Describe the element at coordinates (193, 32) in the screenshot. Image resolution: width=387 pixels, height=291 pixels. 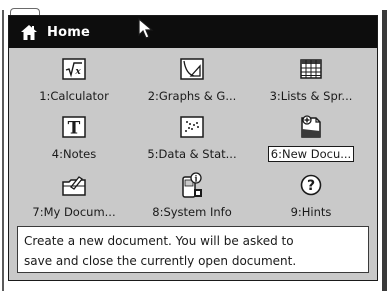
I see `dialog-titlebar: Home` at that location.